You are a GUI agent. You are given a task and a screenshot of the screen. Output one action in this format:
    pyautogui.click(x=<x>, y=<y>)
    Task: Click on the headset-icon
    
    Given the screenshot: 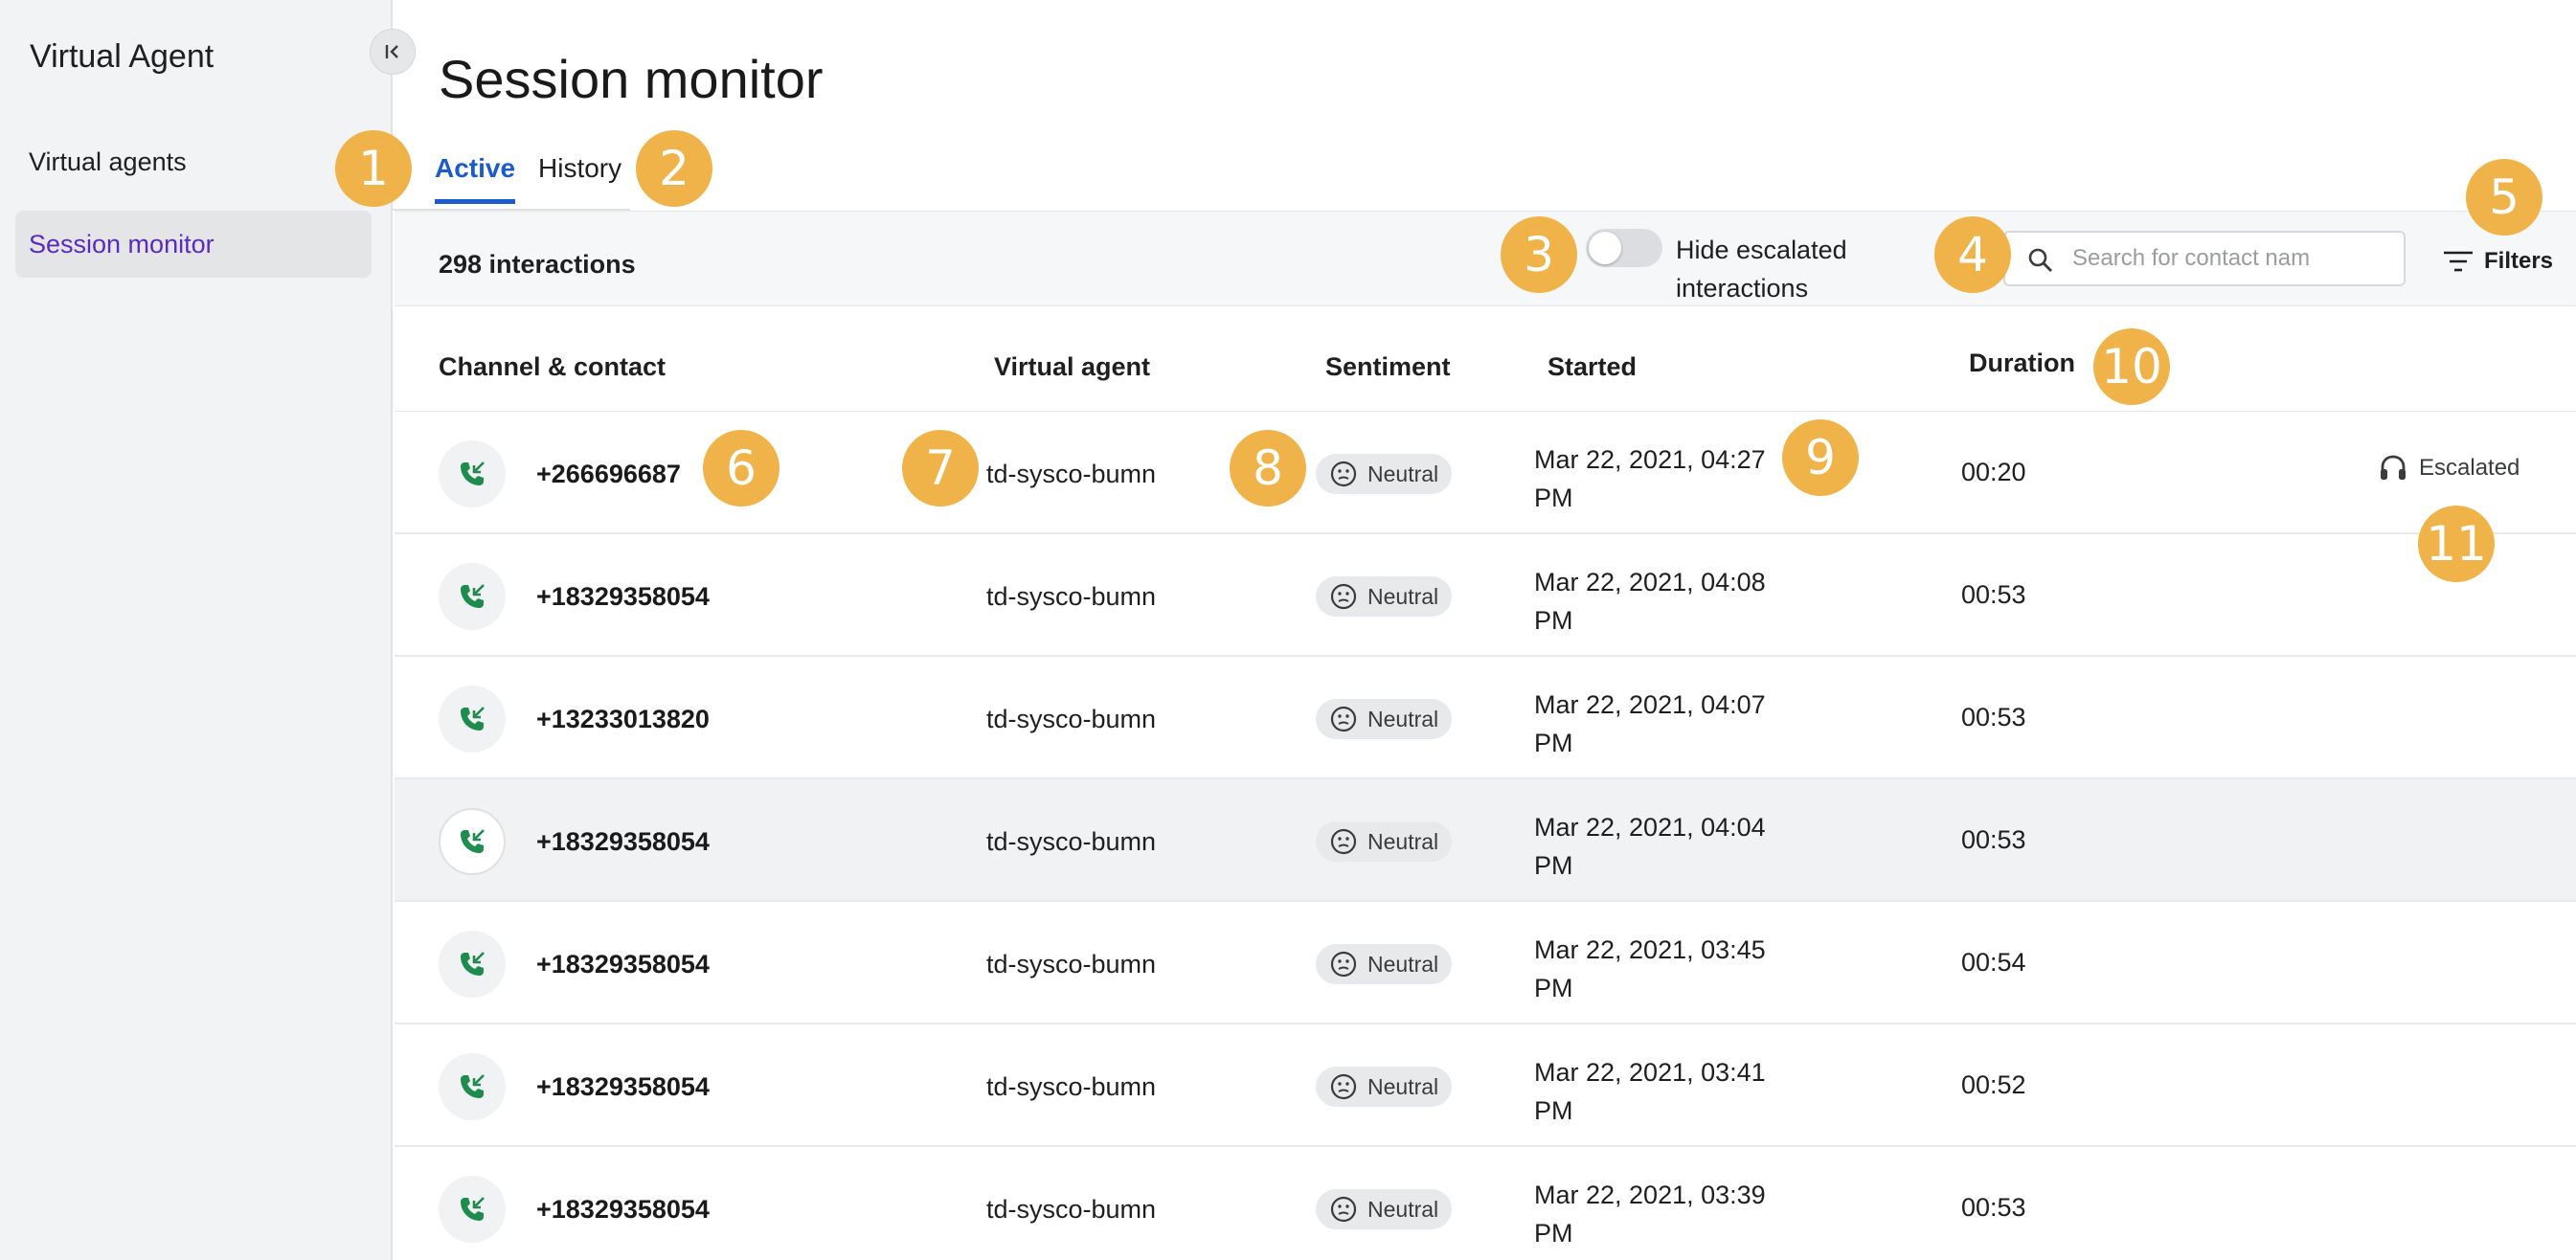 What is the action you would take?
    pyautogui.click(x=2393, y=468)
    